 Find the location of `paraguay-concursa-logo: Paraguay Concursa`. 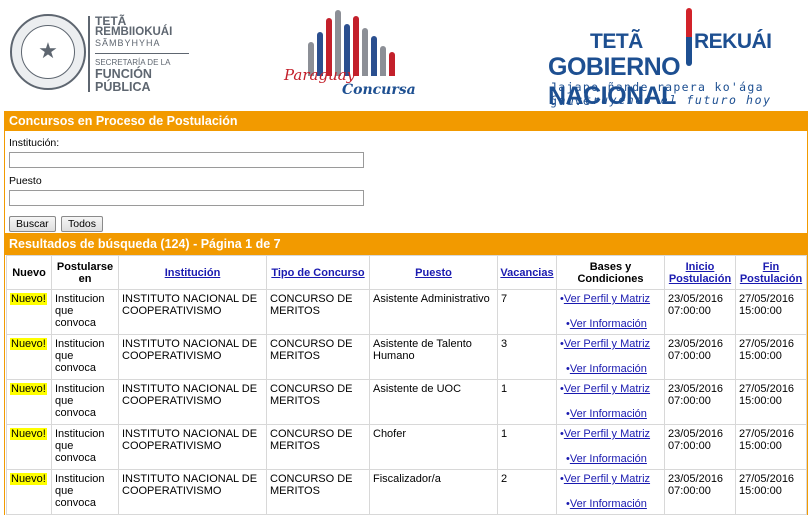

paraguay-concursa-logo: Paraguay Concursa is located at coordinates (350, 56).